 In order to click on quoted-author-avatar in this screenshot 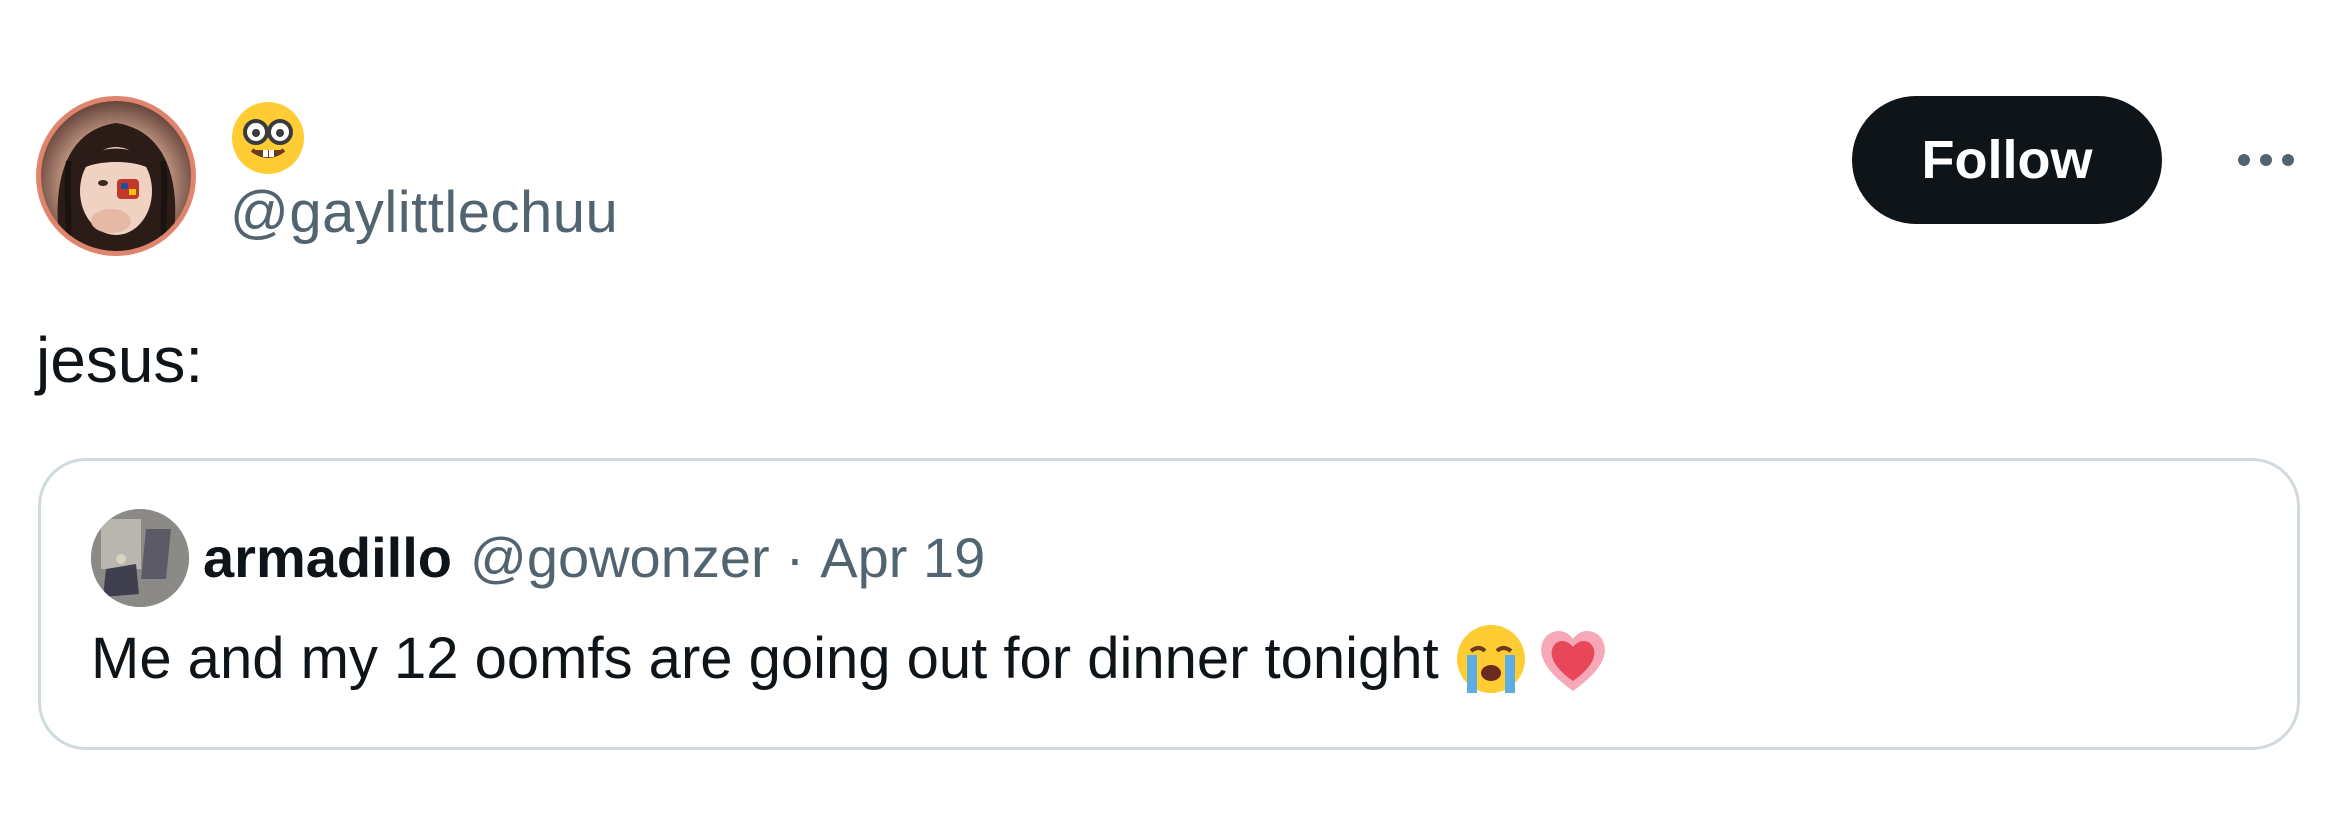, I will do `click(140, 558)`.